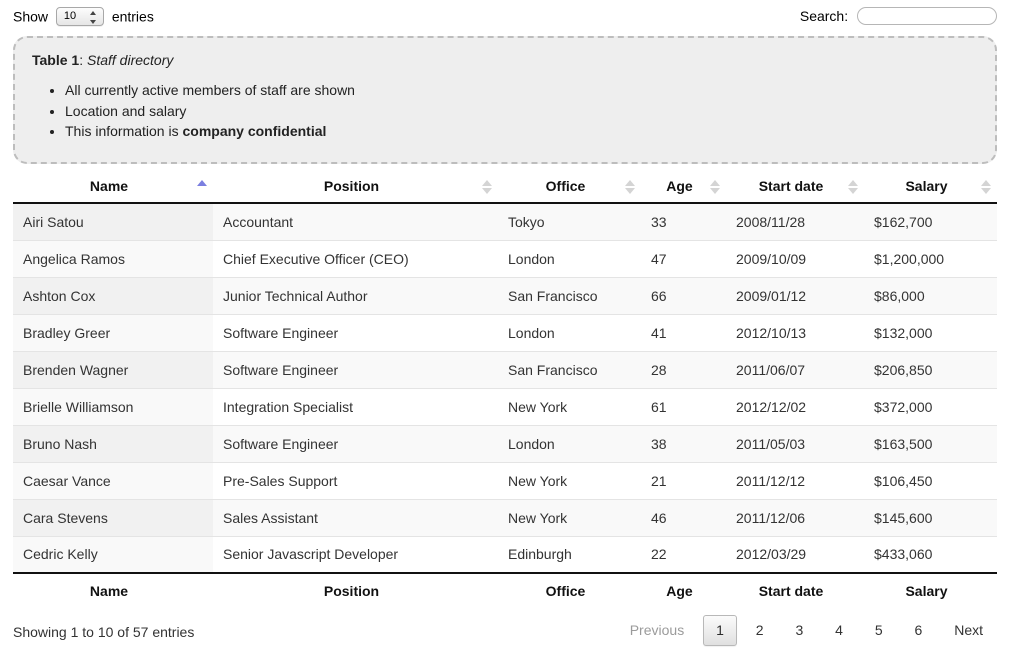 This screenshot has height=663, width=1010. What do you see at coordinates (760, 630) in the screenshot?
I see `pagination-page-2: 2` at bounding box center [760, 630].